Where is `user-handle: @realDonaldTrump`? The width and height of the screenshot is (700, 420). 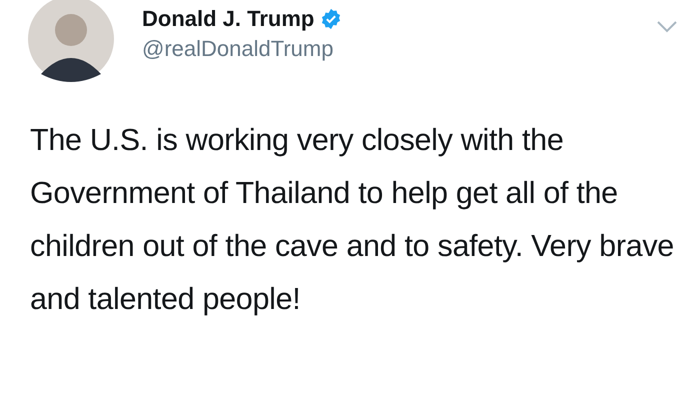
user-handle: @realDonaldTrump is located at coordinates (399, 49).